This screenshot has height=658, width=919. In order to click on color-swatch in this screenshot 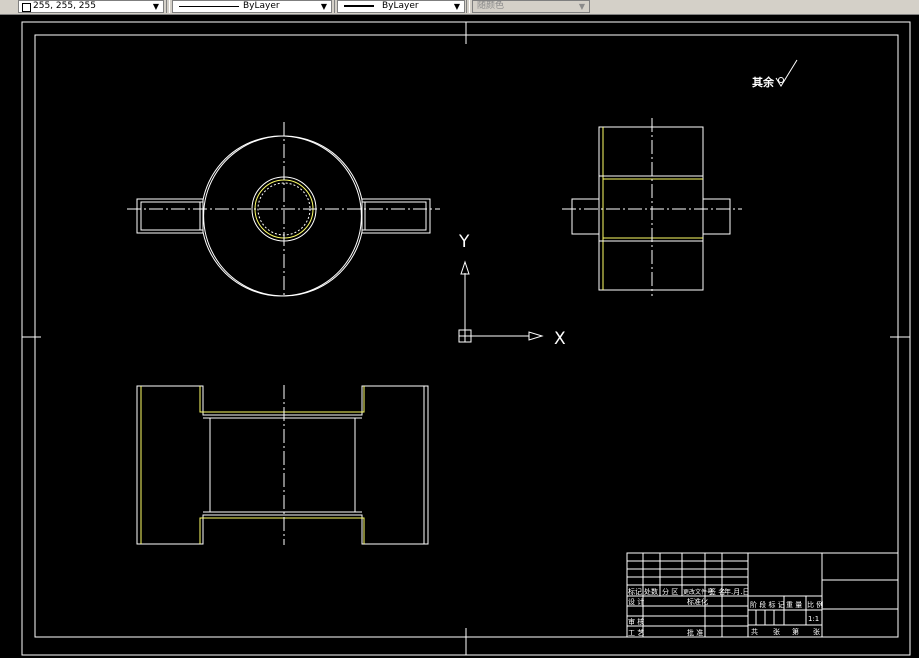, I will do `click(26, 7)`.